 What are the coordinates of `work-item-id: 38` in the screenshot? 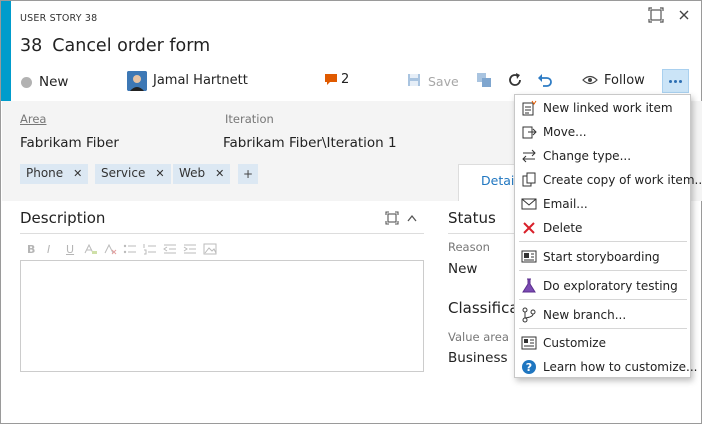 It's located at (31, 46).